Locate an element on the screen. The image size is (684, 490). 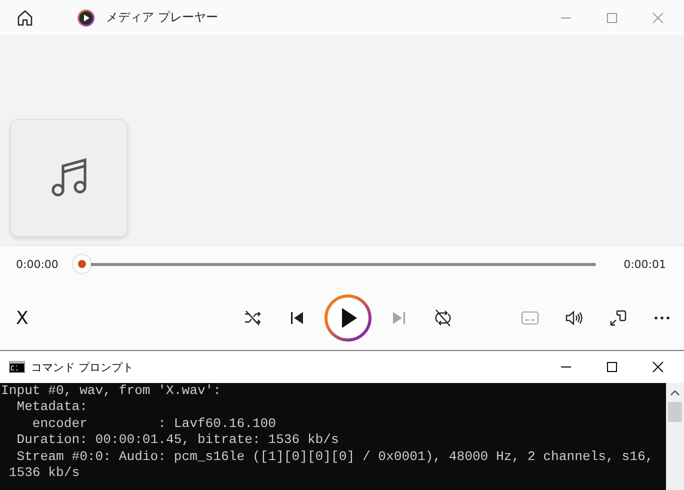
shuffle-icon is located at coordinates (253, 318).